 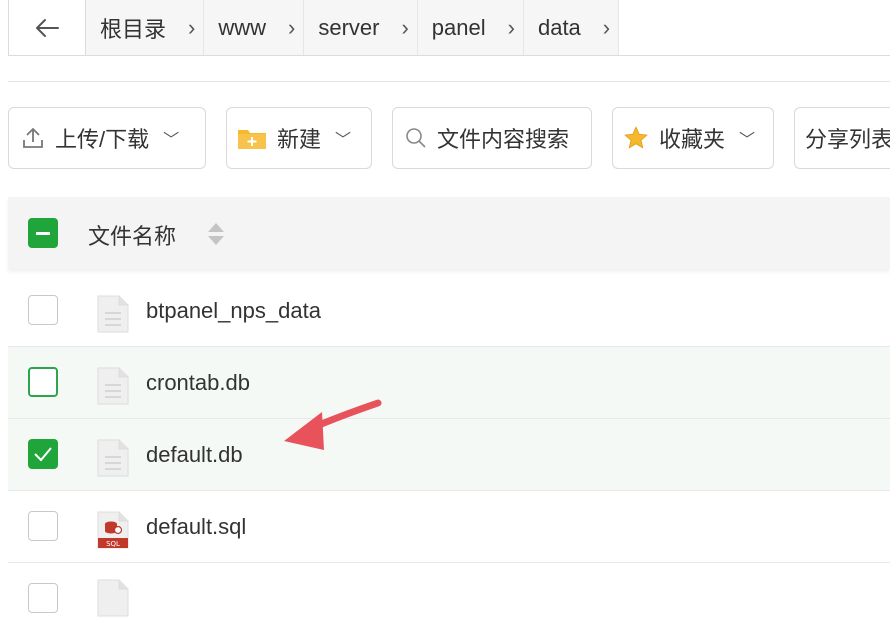 I want to click on upload-download-label: 上传/下载, so click(x=102, y=139).